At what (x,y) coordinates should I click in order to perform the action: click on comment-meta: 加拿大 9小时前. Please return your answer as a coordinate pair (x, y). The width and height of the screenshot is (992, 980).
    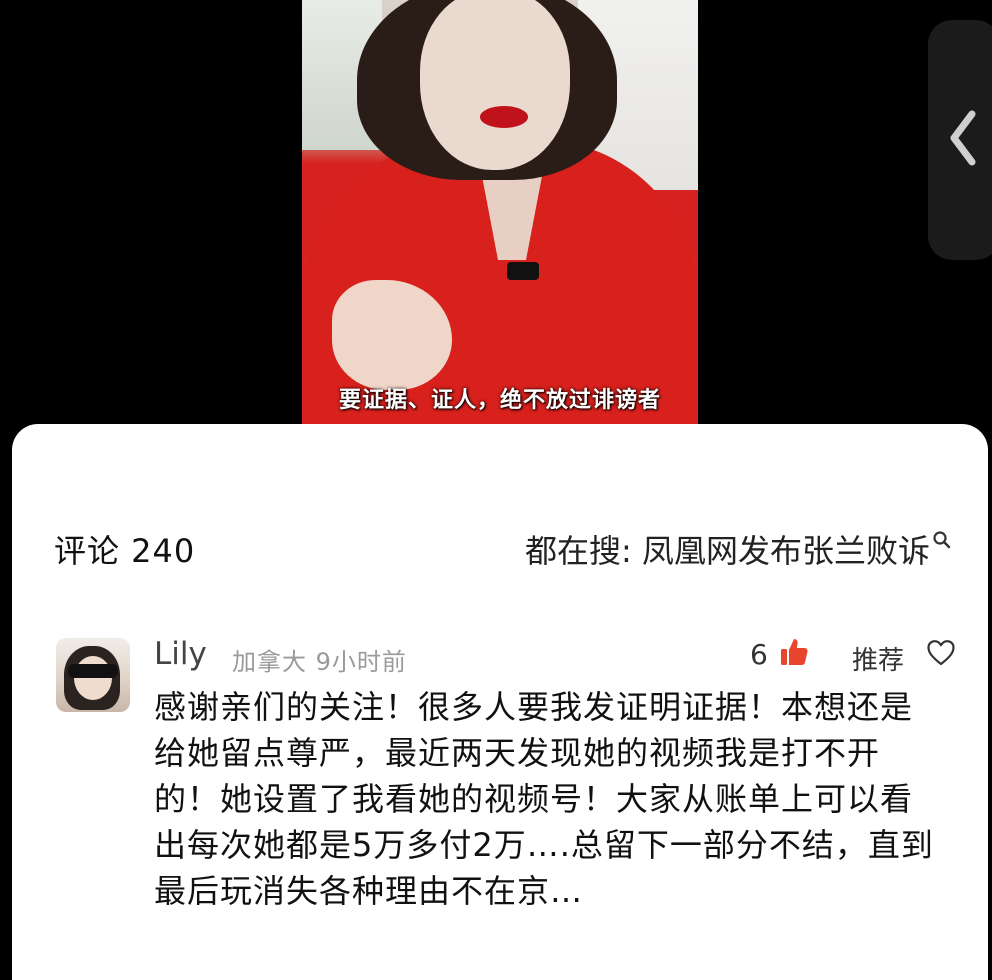
    Looking at the image, I should click on (319, 662).